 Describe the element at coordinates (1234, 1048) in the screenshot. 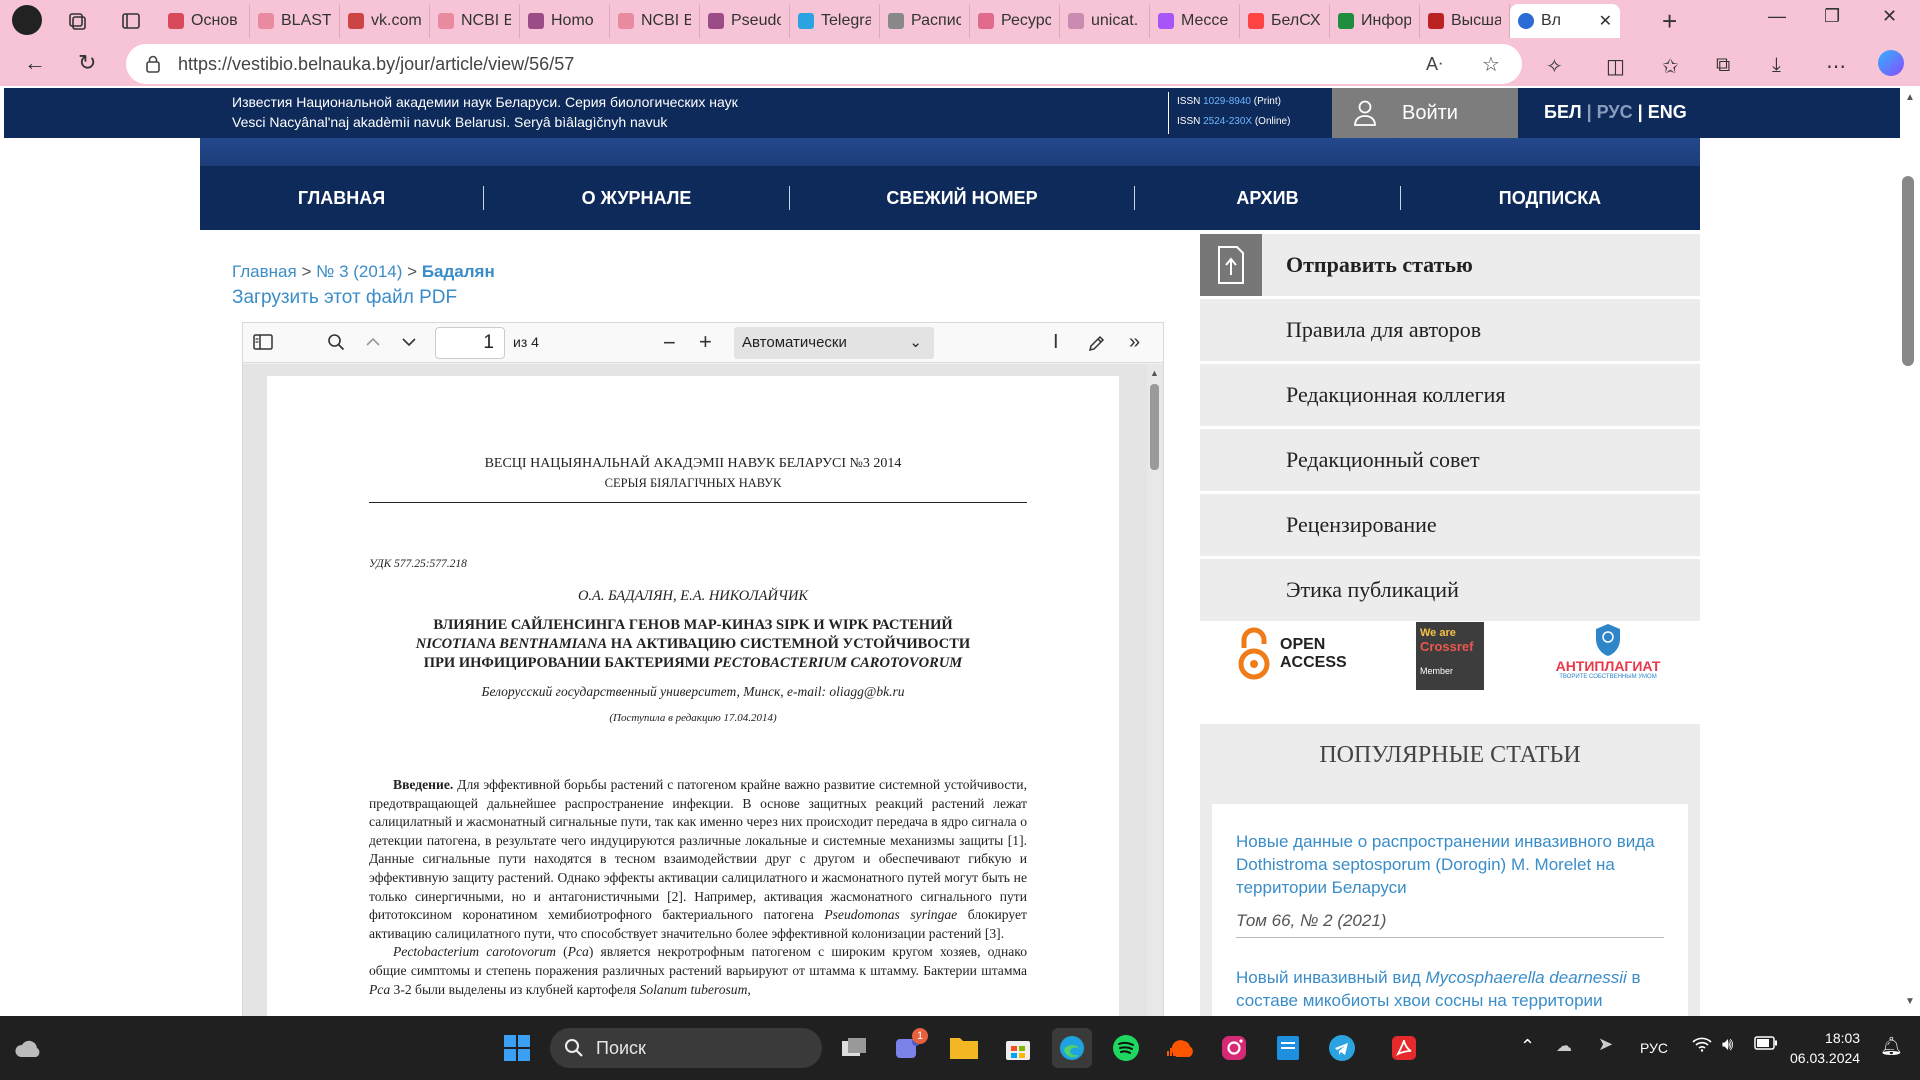

I see `instagram-icon` at that location.